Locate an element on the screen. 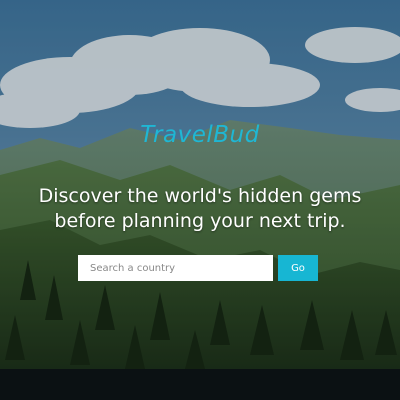 The image size is (400, 400). search-form: Go is located at coordinates (198, 268).